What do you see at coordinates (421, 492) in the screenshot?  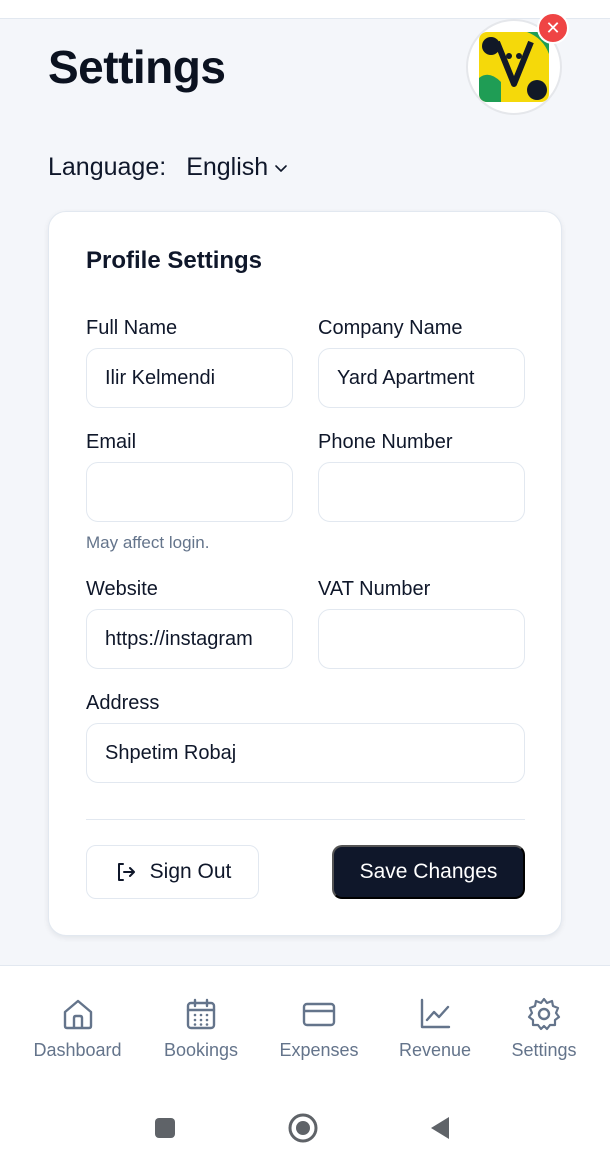 I see `phone-number-input` at bounding box center [421, 492].